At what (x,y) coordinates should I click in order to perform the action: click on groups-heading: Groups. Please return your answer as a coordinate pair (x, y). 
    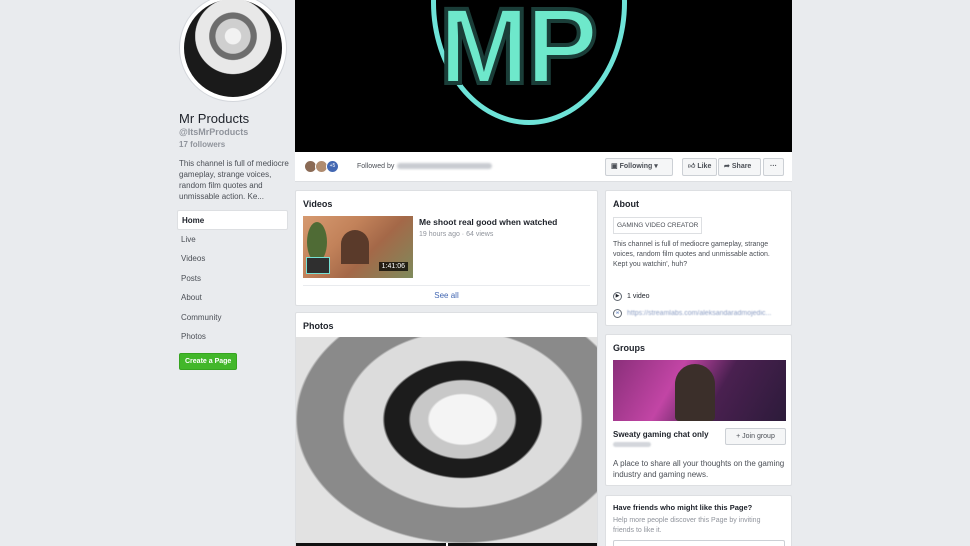
    Looking at the image, I should click on (629, 348).